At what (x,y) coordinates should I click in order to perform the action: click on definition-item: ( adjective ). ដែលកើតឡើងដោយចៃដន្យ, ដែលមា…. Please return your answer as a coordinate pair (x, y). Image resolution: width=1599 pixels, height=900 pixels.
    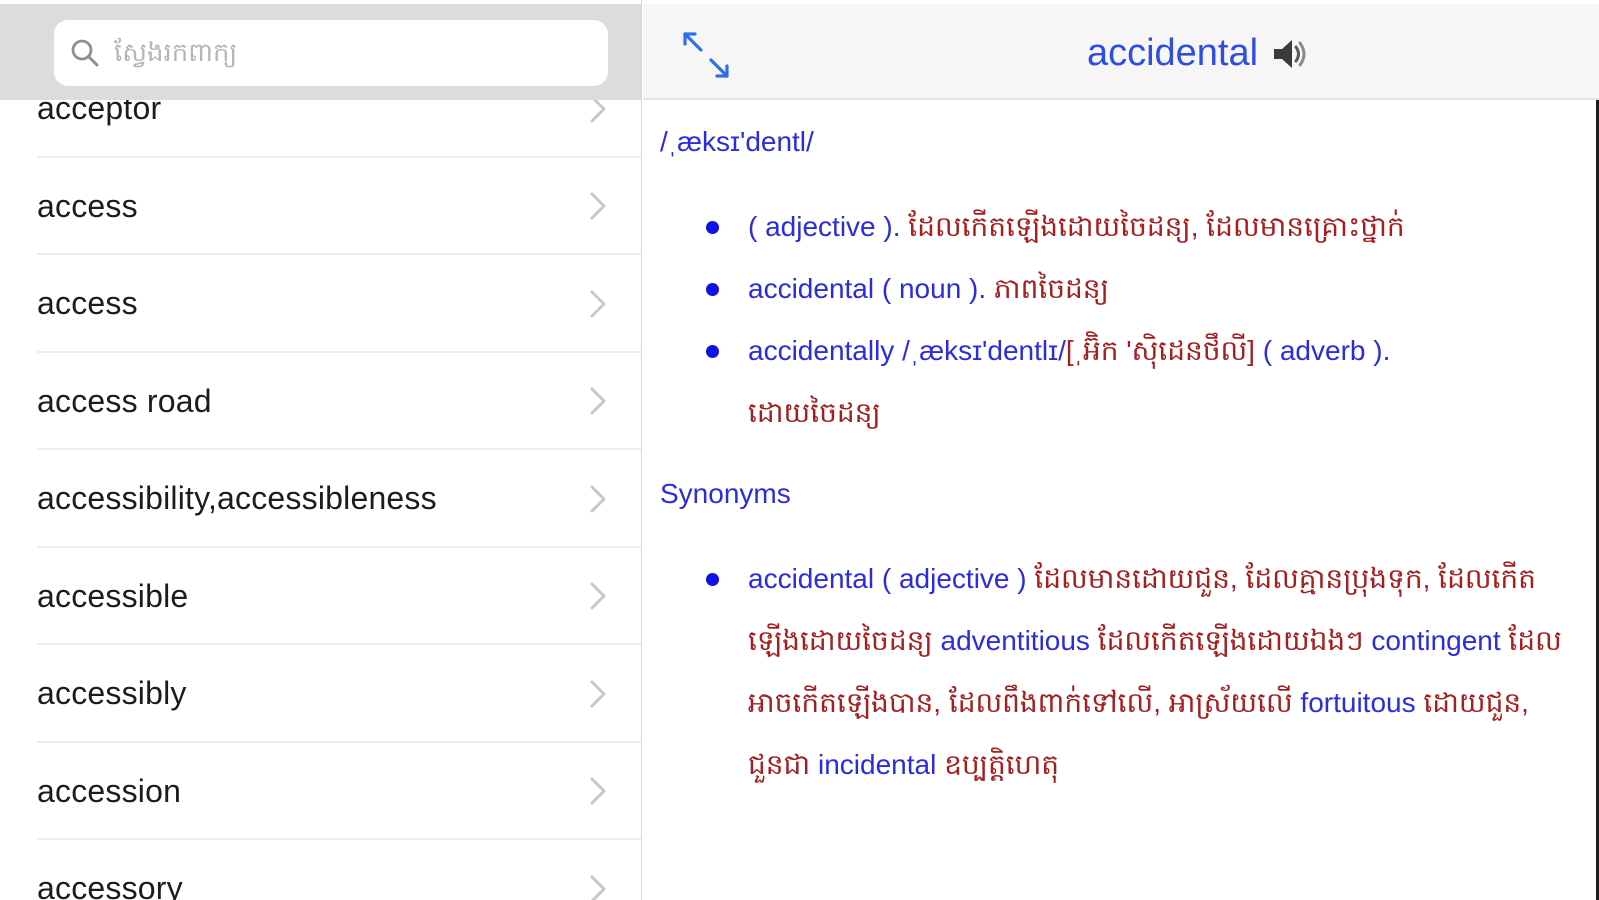
    Looking at the image, I should click on (1120, 227).